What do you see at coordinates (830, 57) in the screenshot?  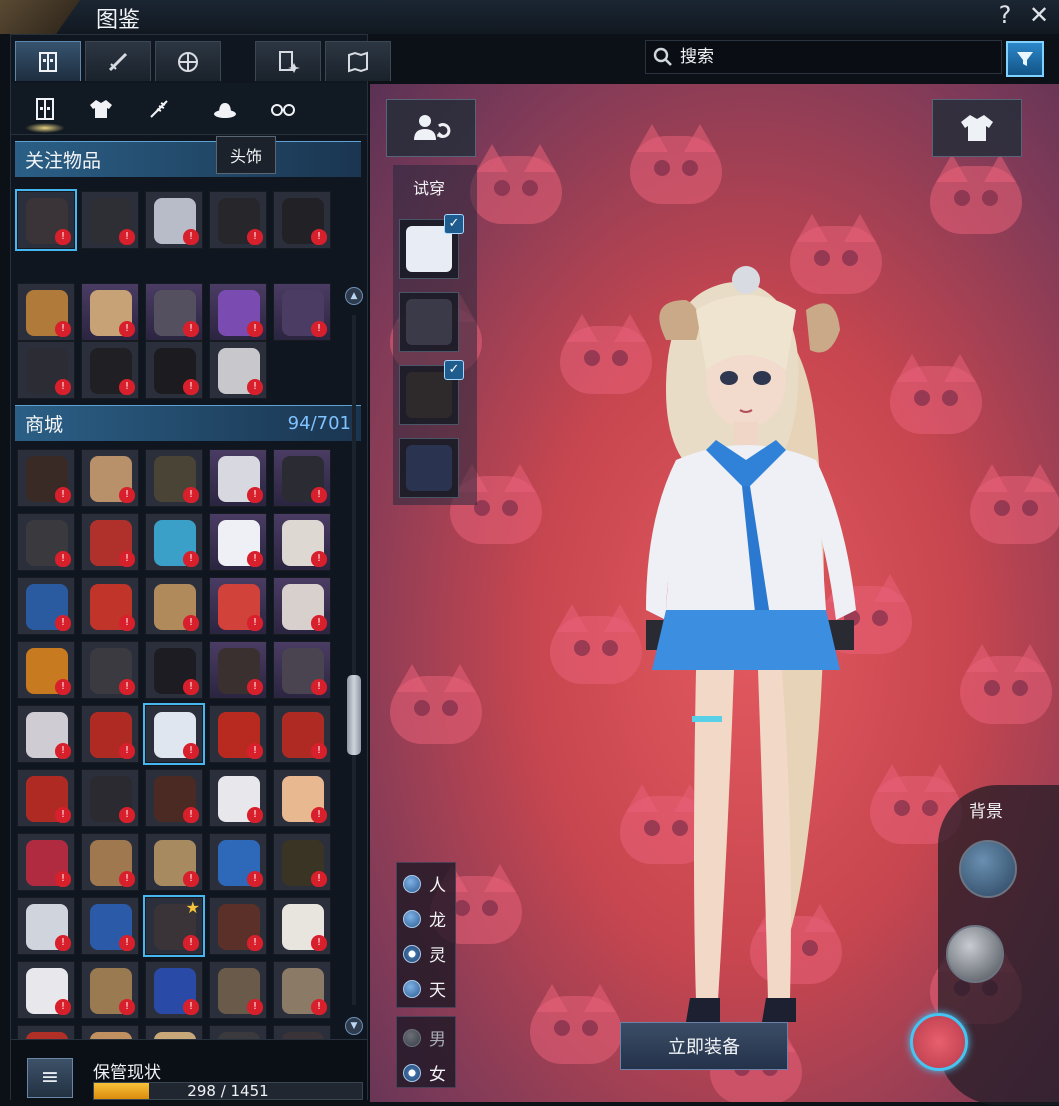 I see `search-input` at bounding box center [830, 57].